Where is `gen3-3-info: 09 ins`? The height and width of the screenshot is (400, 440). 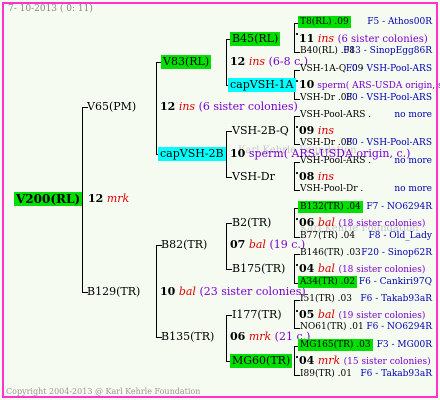
gen3-3-info: 09 ins is located at coordinates (317, 130).